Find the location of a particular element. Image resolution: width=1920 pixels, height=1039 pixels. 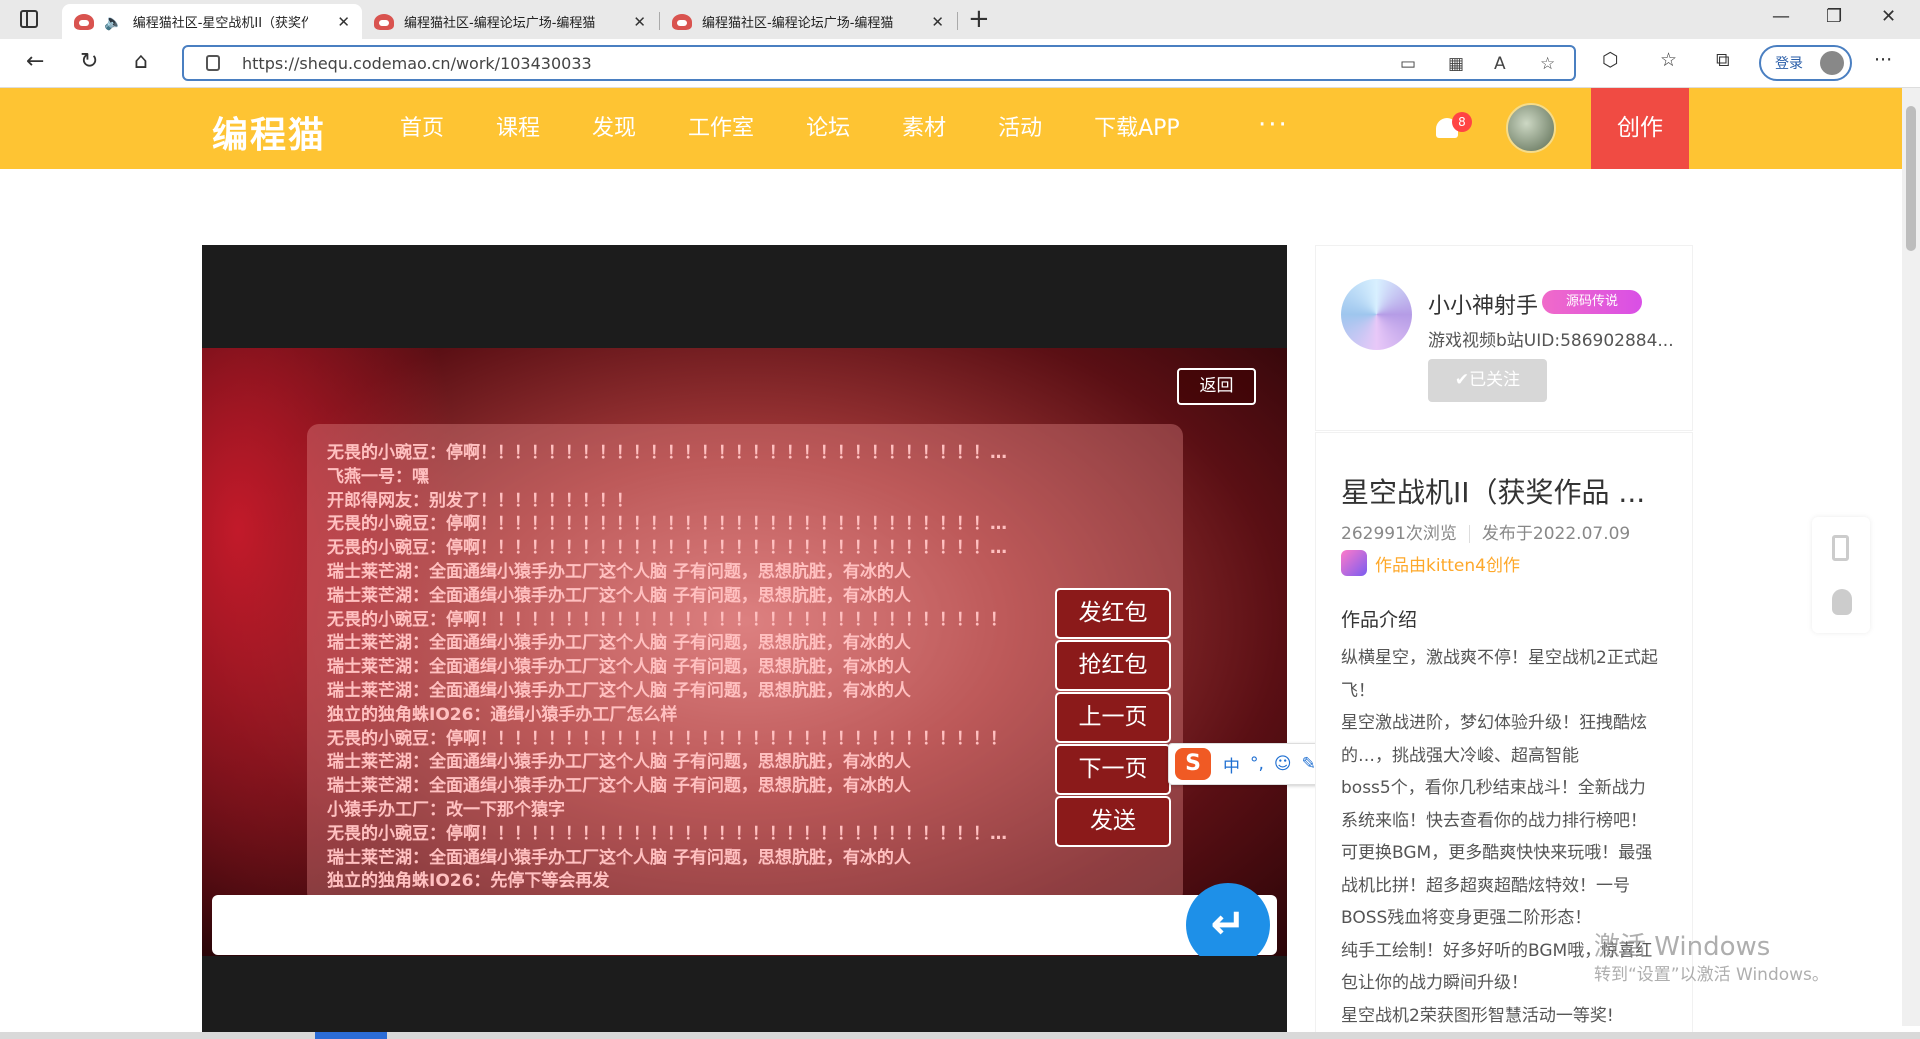

favorites-icon: ☆ is located at coordinates (1668, 60).